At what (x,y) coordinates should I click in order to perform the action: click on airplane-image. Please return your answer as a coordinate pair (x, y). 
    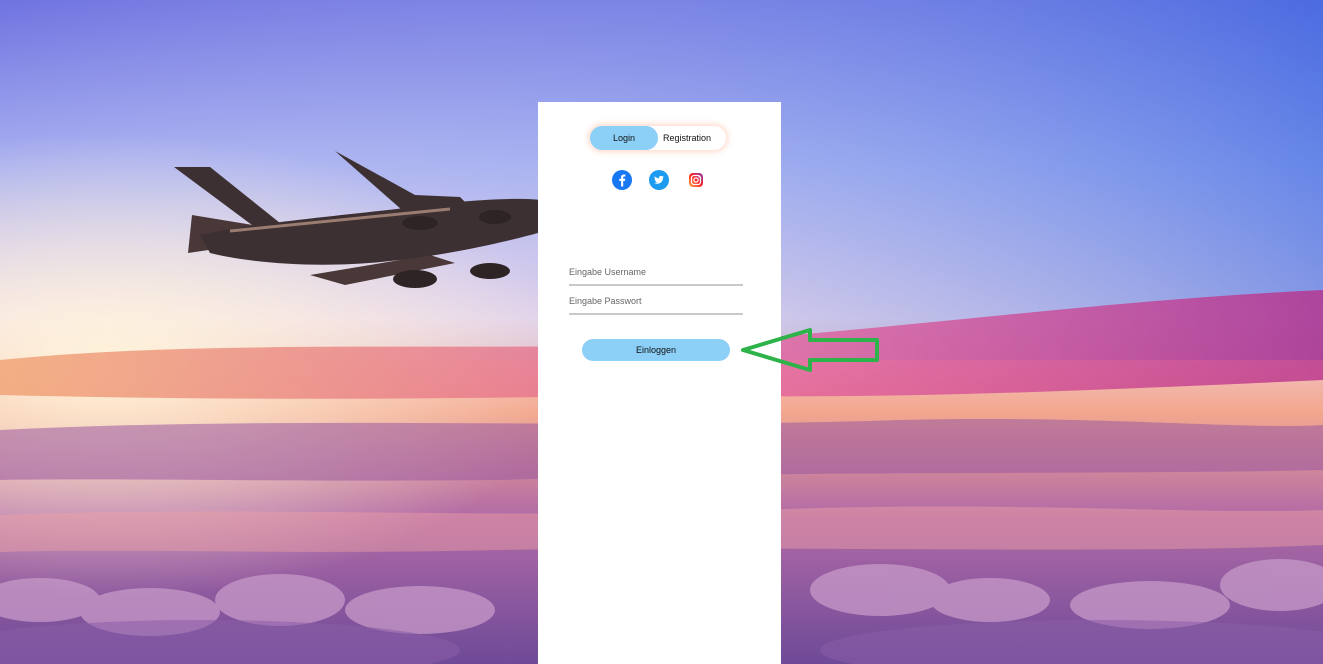
    Looking at the image, I should click on (360, 225).